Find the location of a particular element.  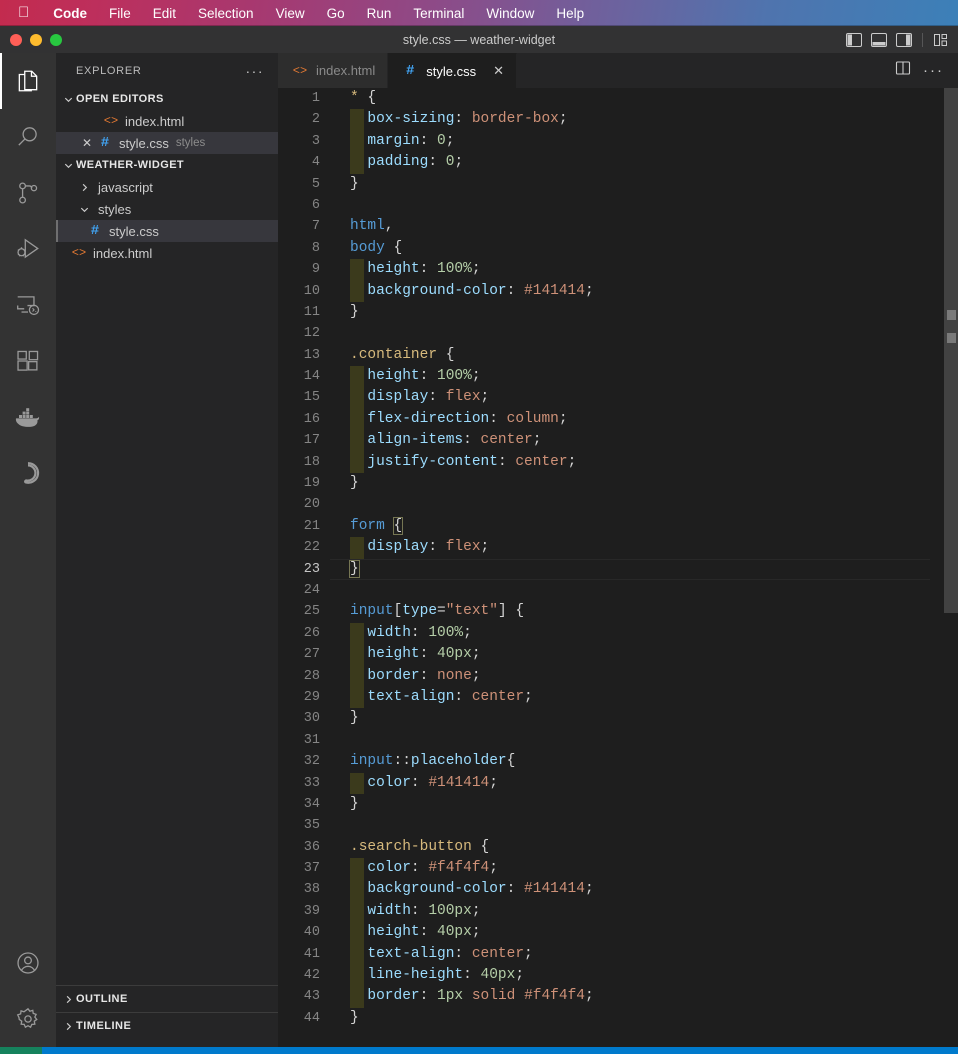

menu-item-run: Run is located at coordinates (379, 13).